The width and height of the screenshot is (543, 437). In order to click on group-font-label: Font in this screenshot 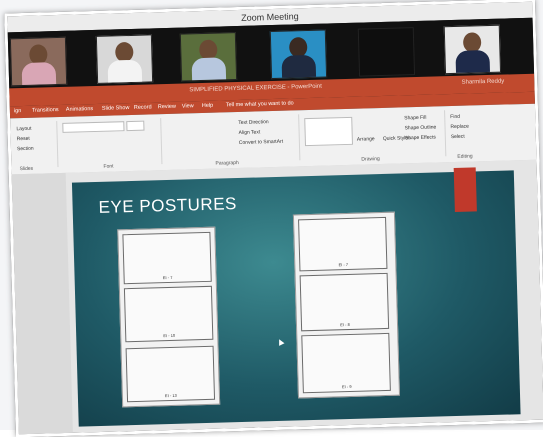, I will do `click(108, 166)`.